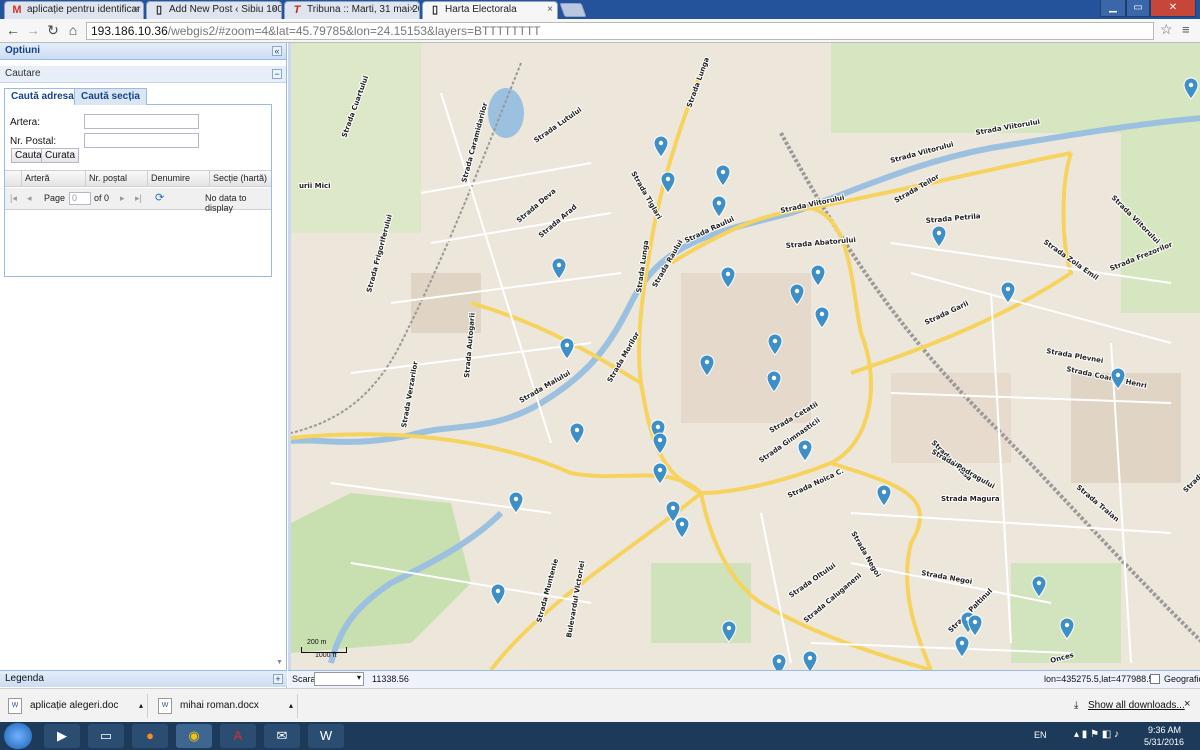 This screenshot has width=1200, height=750. What do you see at coordinates (277, 74) in the screenshot?
I see `collapse-section-icon: −` at bounding box center [277, 74].